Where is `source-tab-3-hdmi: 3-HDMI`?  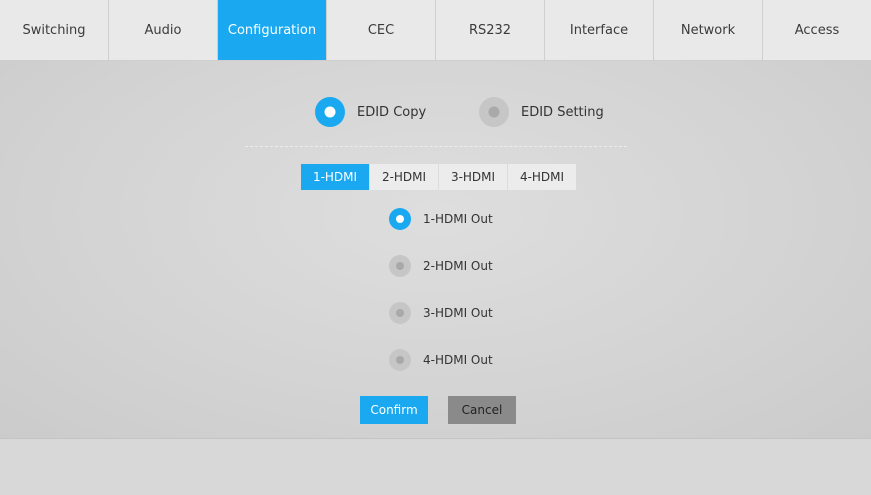 source-tab-3-hdmi: 3-HDMI is located at coordinates (473, 177).